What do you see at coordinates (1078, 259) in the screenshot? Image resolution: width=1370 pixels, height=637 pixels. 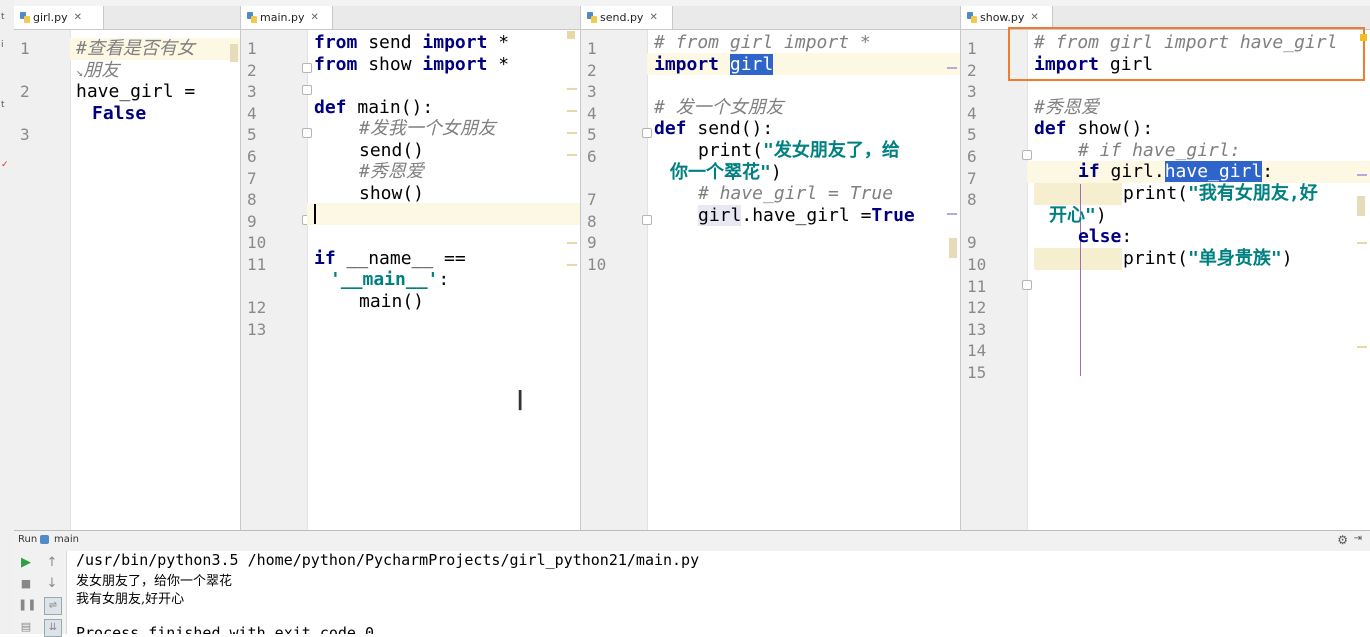 I see `indent-highlight` at bounding box center [1078, 259].